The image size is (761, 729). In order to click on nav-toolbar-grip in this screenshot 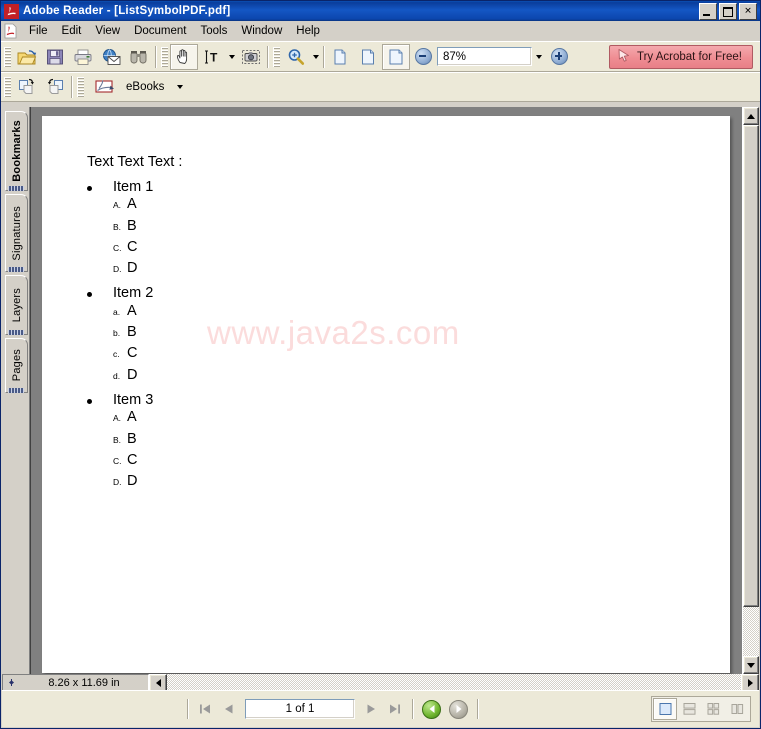, I will do `click(7, 87)`.